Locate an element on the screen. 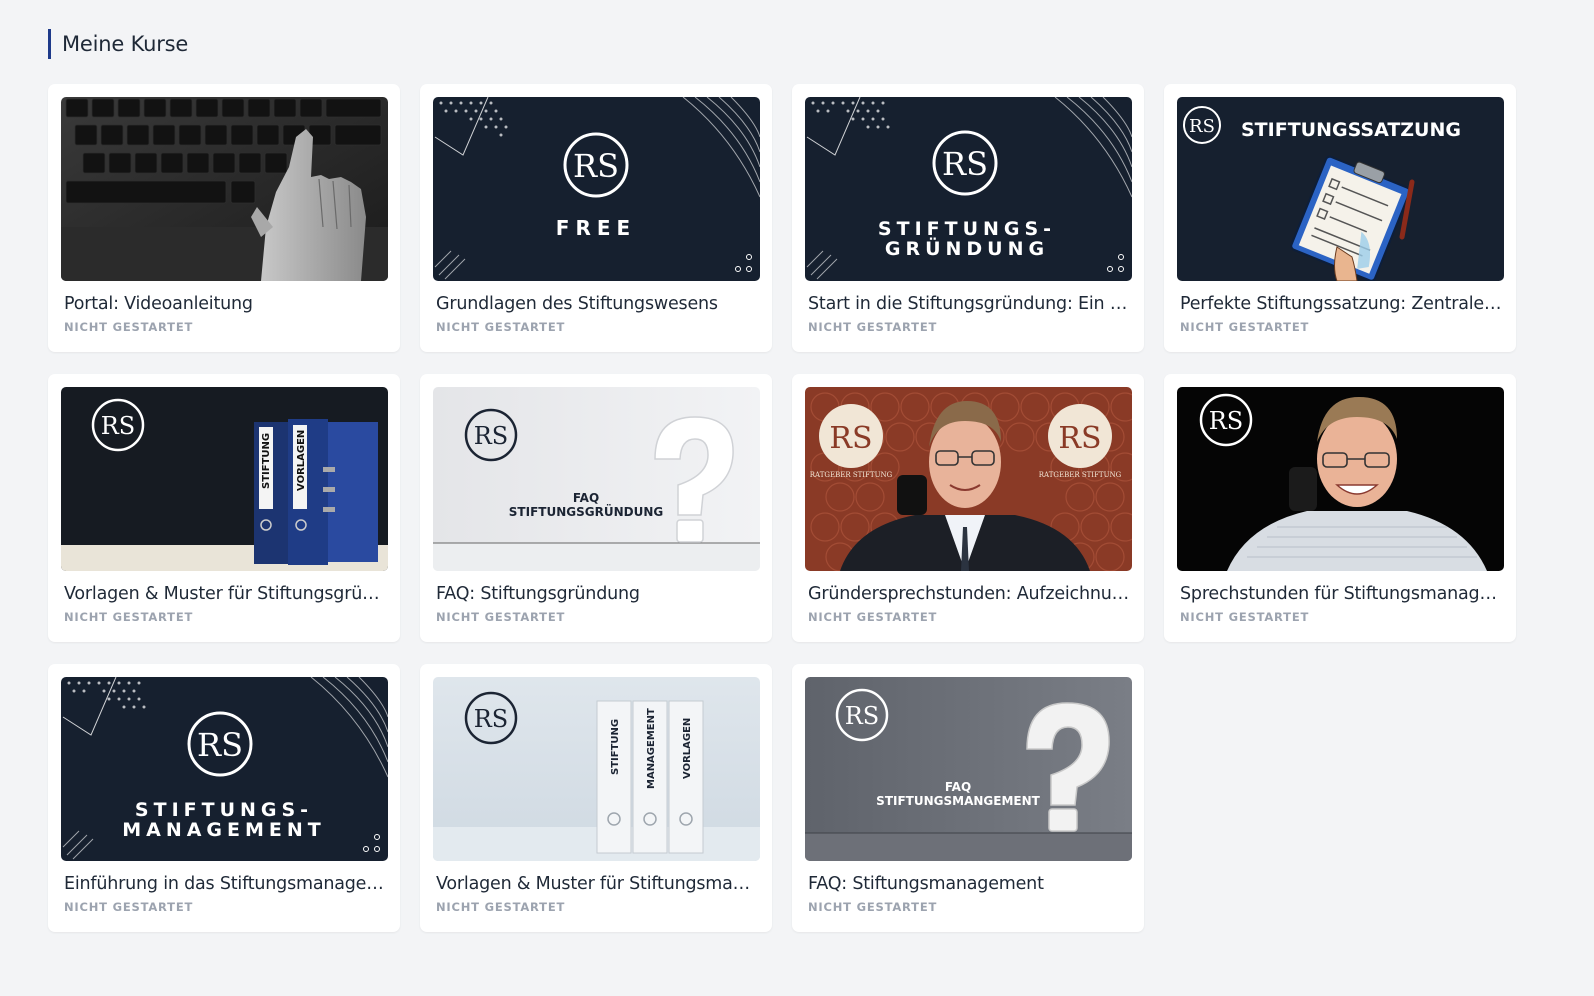  binders-image: RS STIFTUNG VORLAGEN is located at coordinates (224, 479).